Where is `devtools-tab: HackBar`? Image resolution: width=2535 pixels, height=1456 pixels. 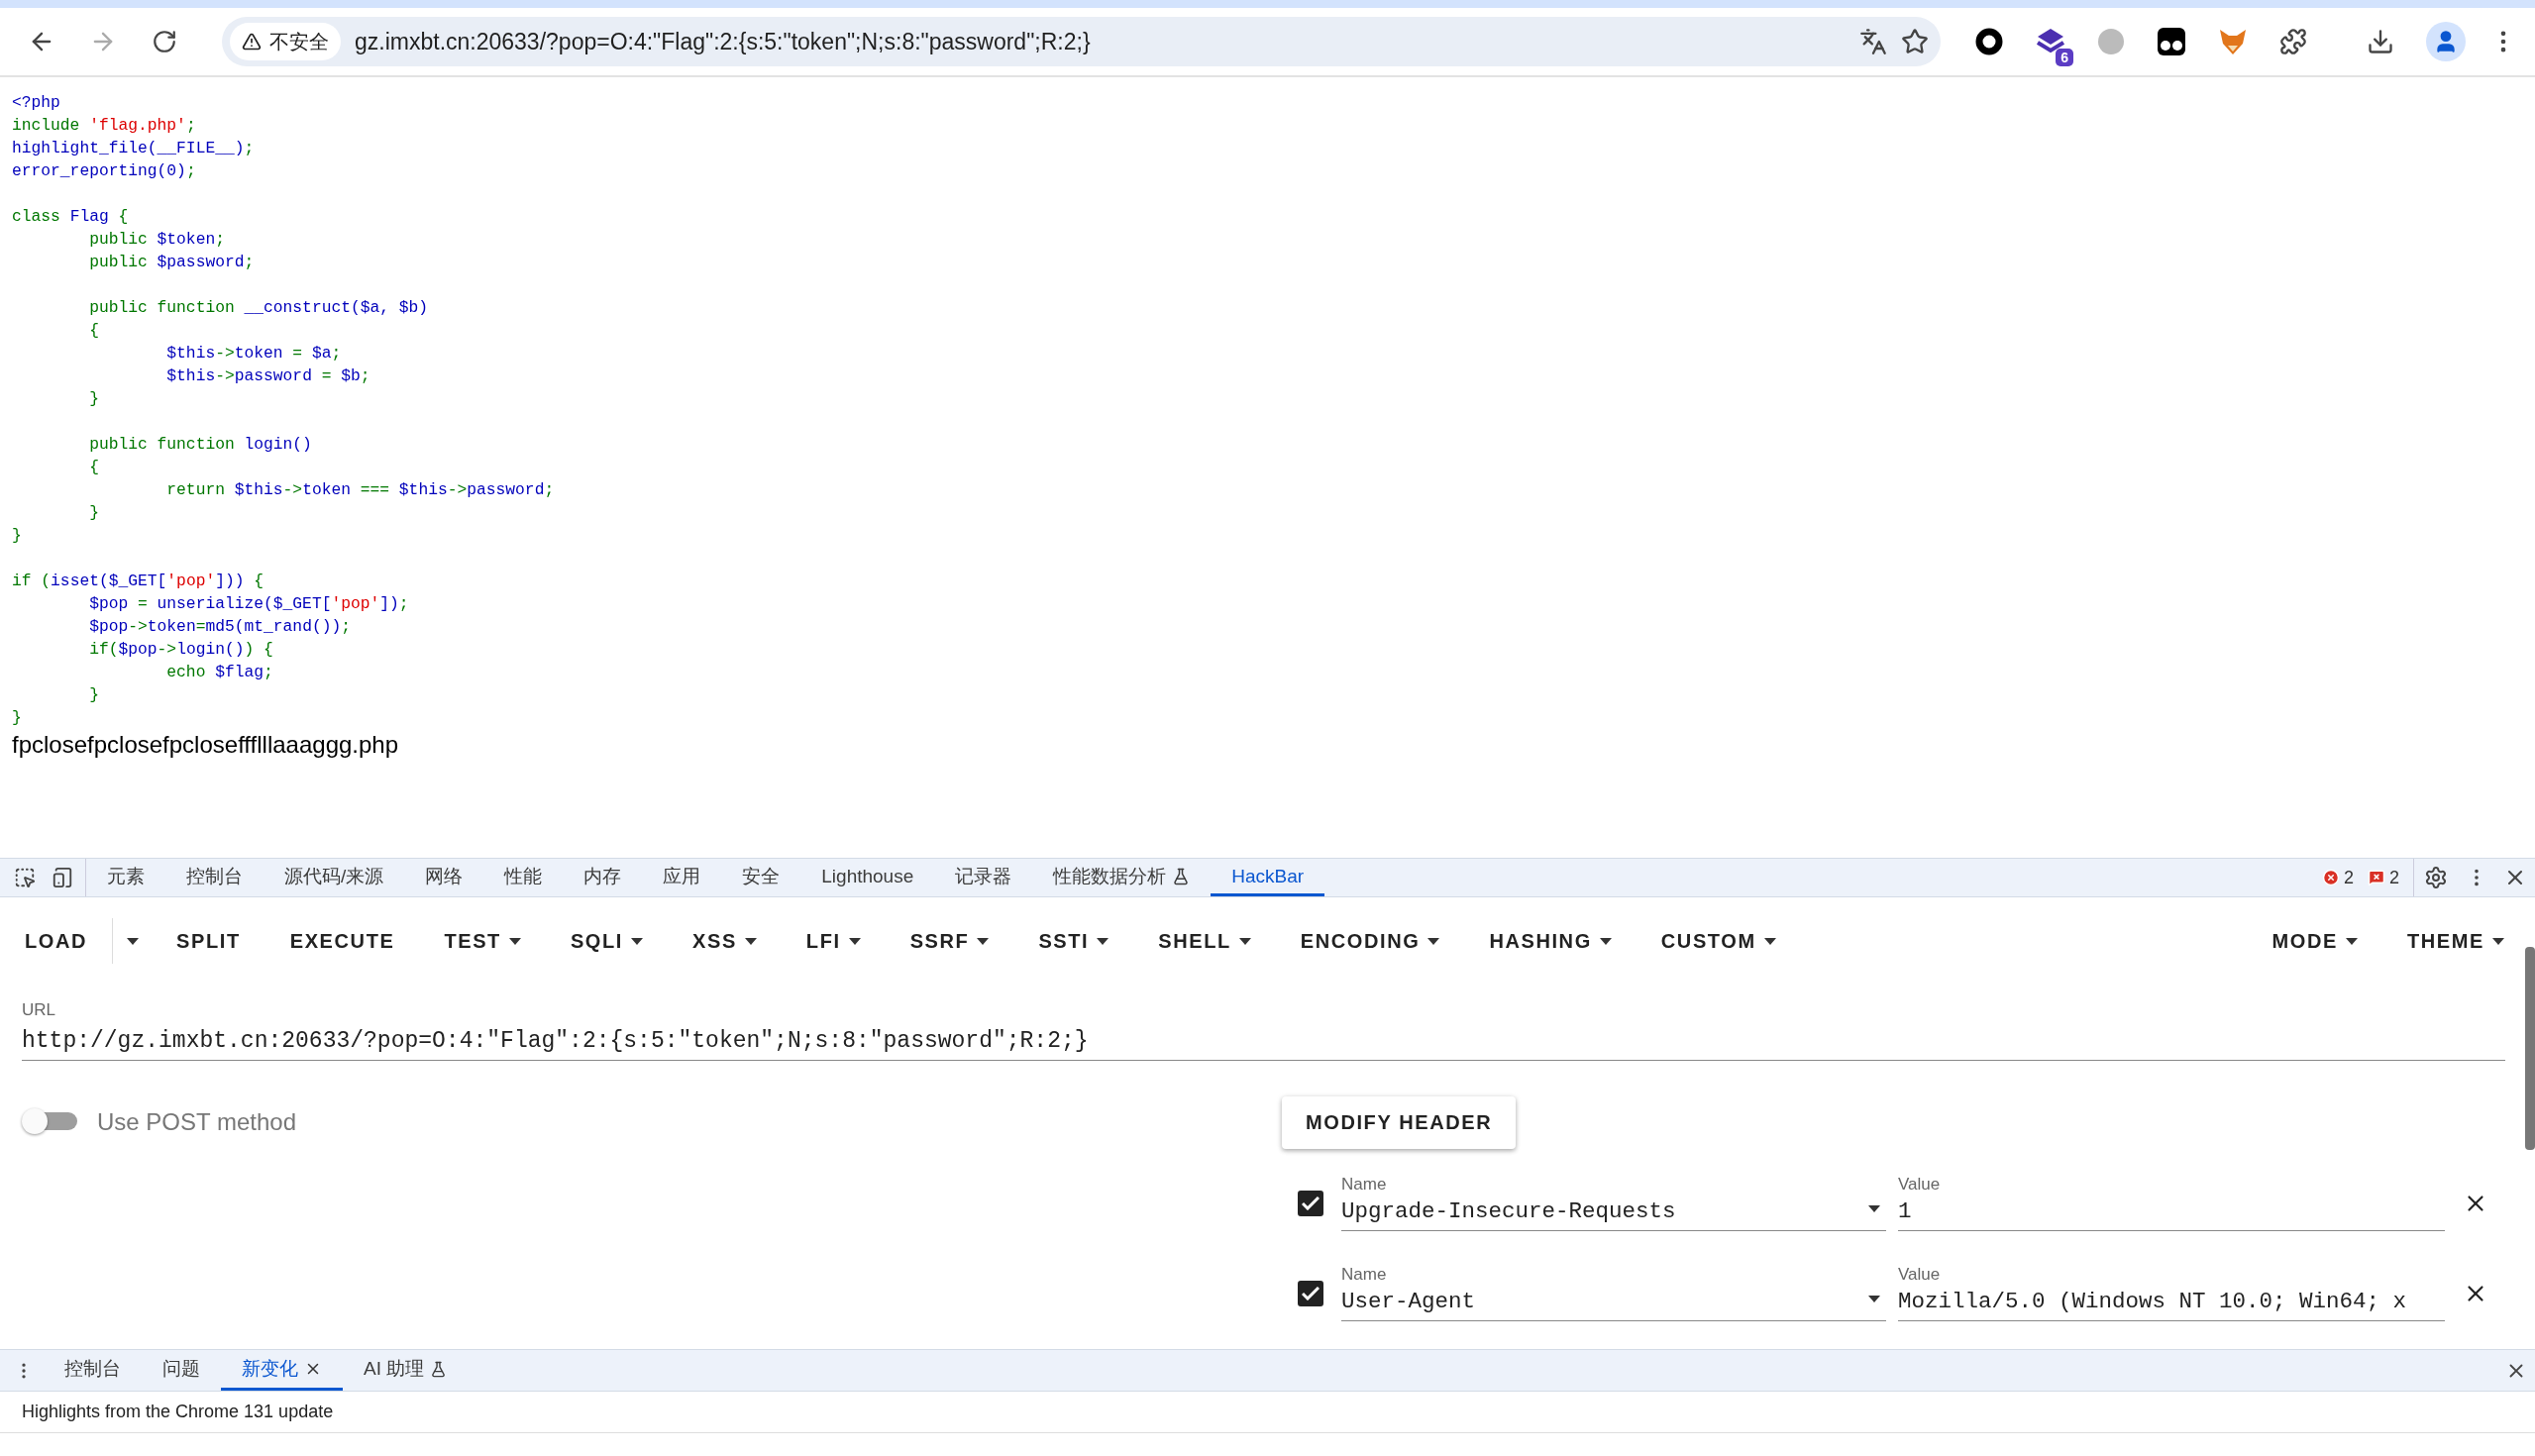 devtools-tab: HackBar is located at coordinates (1268, 877).